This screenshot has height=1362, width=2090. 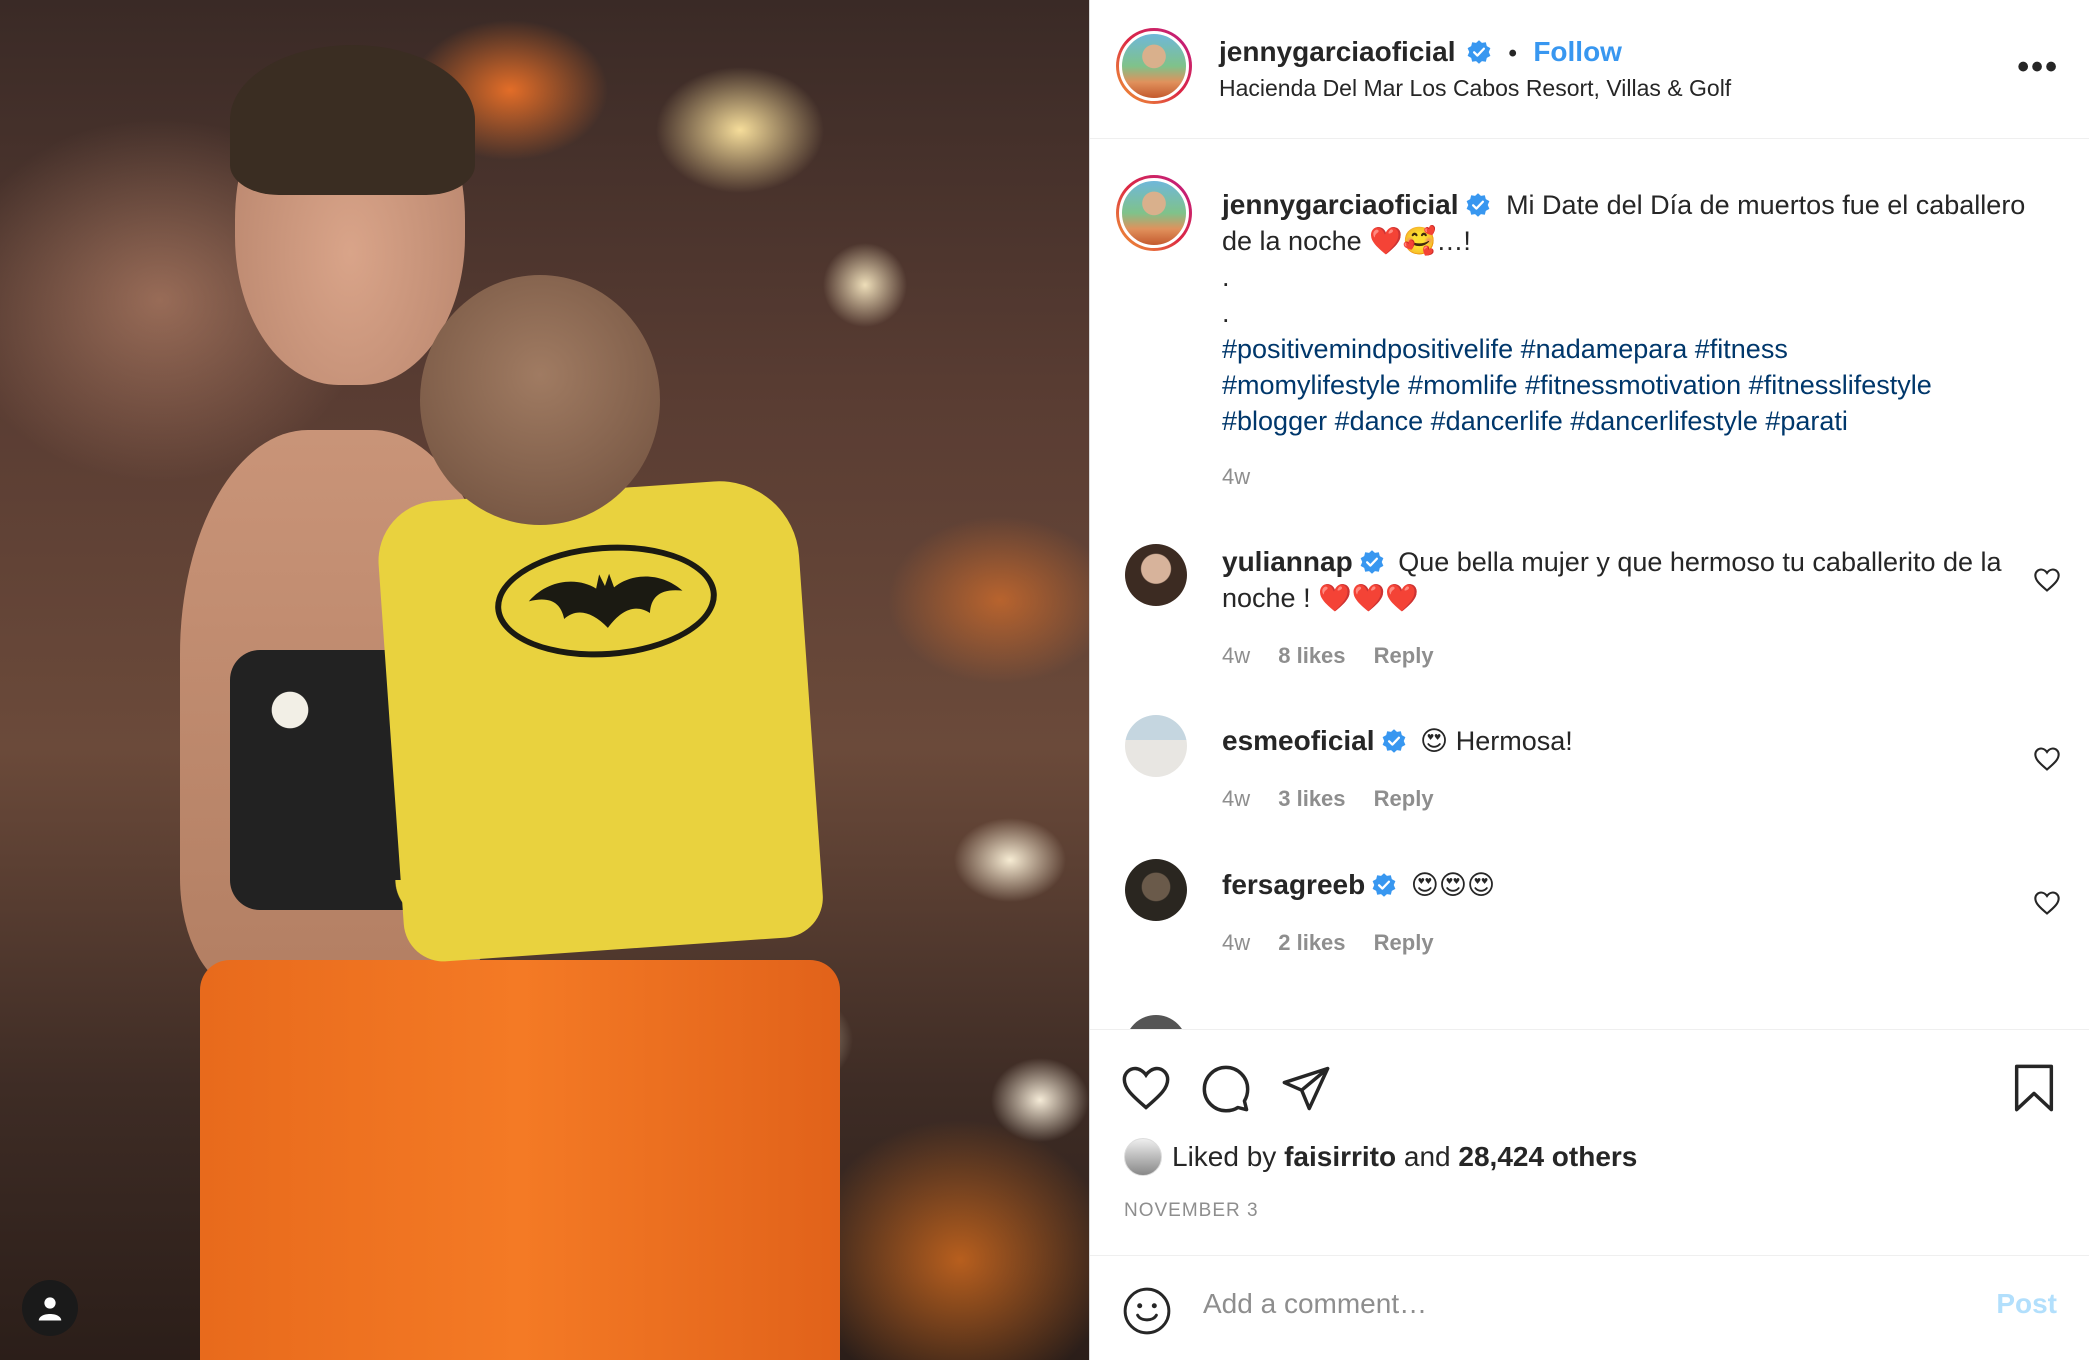 I want to click on commenter-username: yuliannap, so click(x=1287, y=561).